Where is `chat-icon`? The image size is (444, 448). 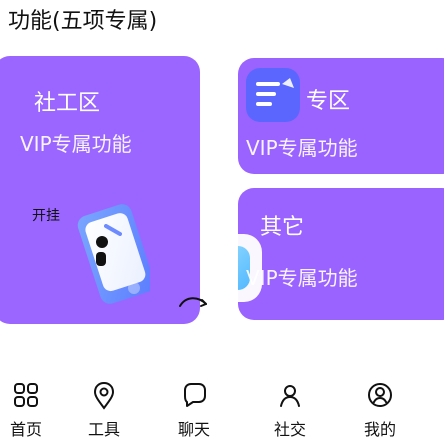
chat-icon is located at coordinates (195, 395).